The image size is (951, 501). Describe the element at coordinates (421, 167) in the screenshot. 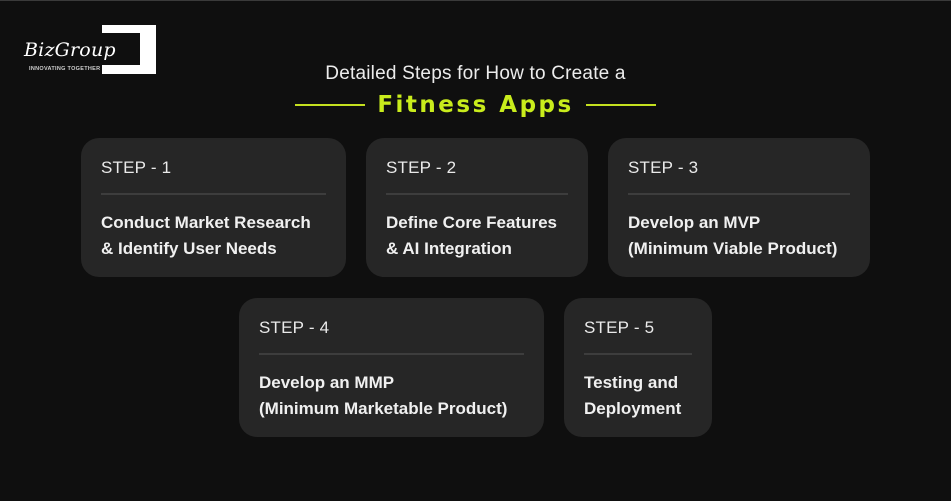

I see `step-label: STEP - 2` at that location.